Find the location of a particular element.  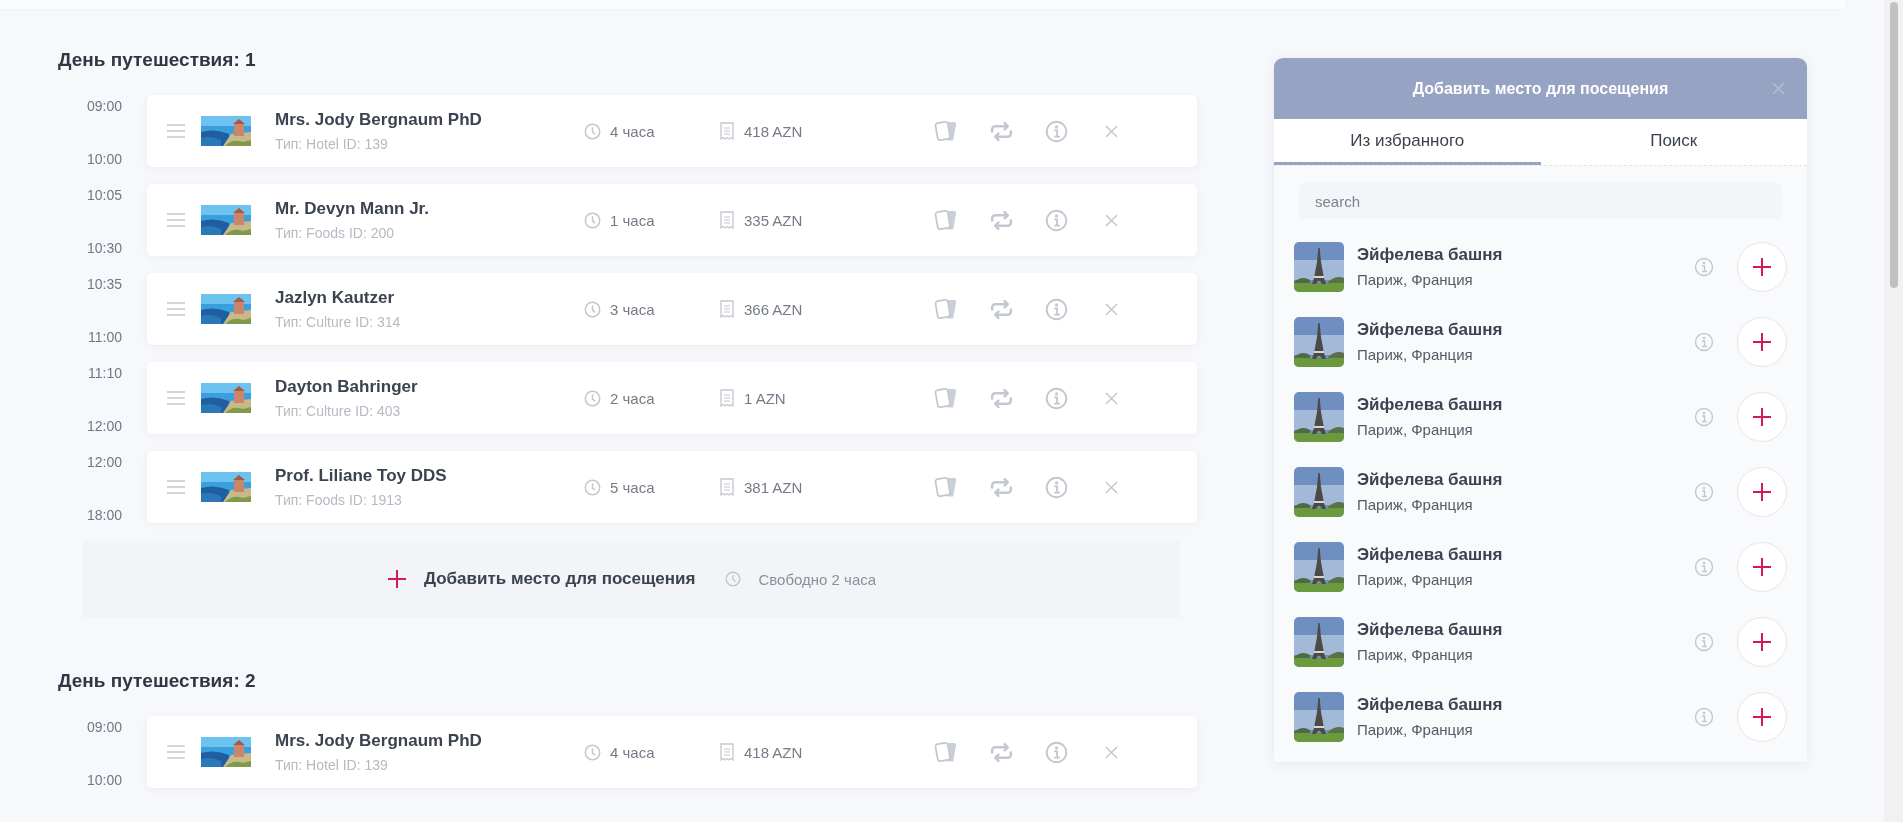

place-name: Jazlyn Kautzer is located at coordinates (335, 298).